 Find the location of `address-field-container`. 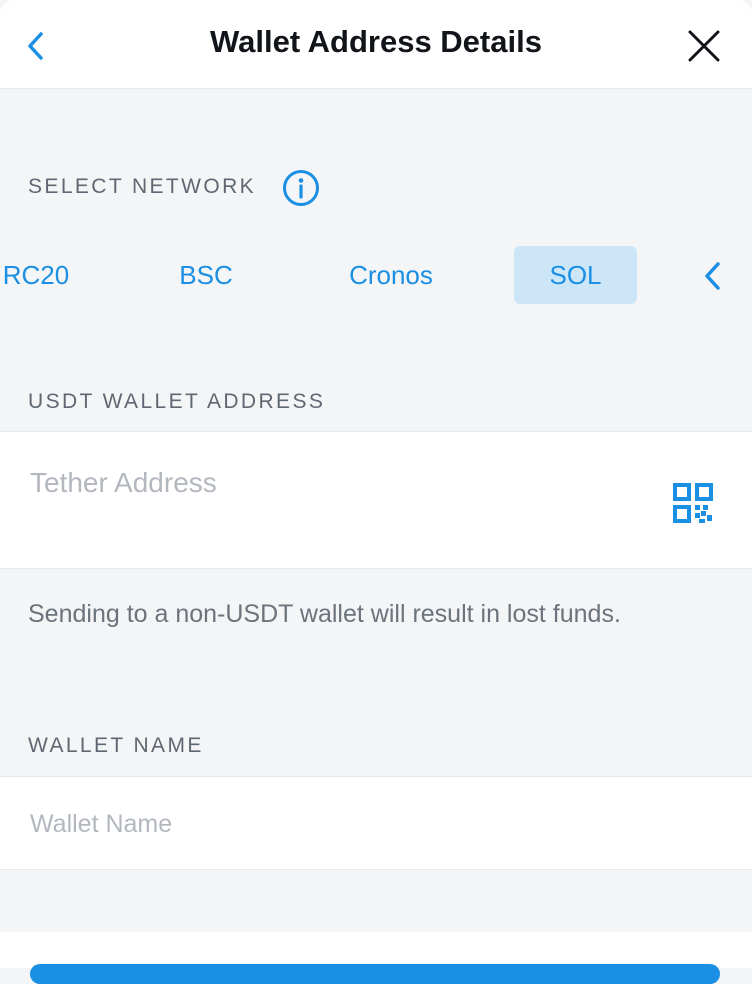

address-field-container is located at coordinates (376, 500).